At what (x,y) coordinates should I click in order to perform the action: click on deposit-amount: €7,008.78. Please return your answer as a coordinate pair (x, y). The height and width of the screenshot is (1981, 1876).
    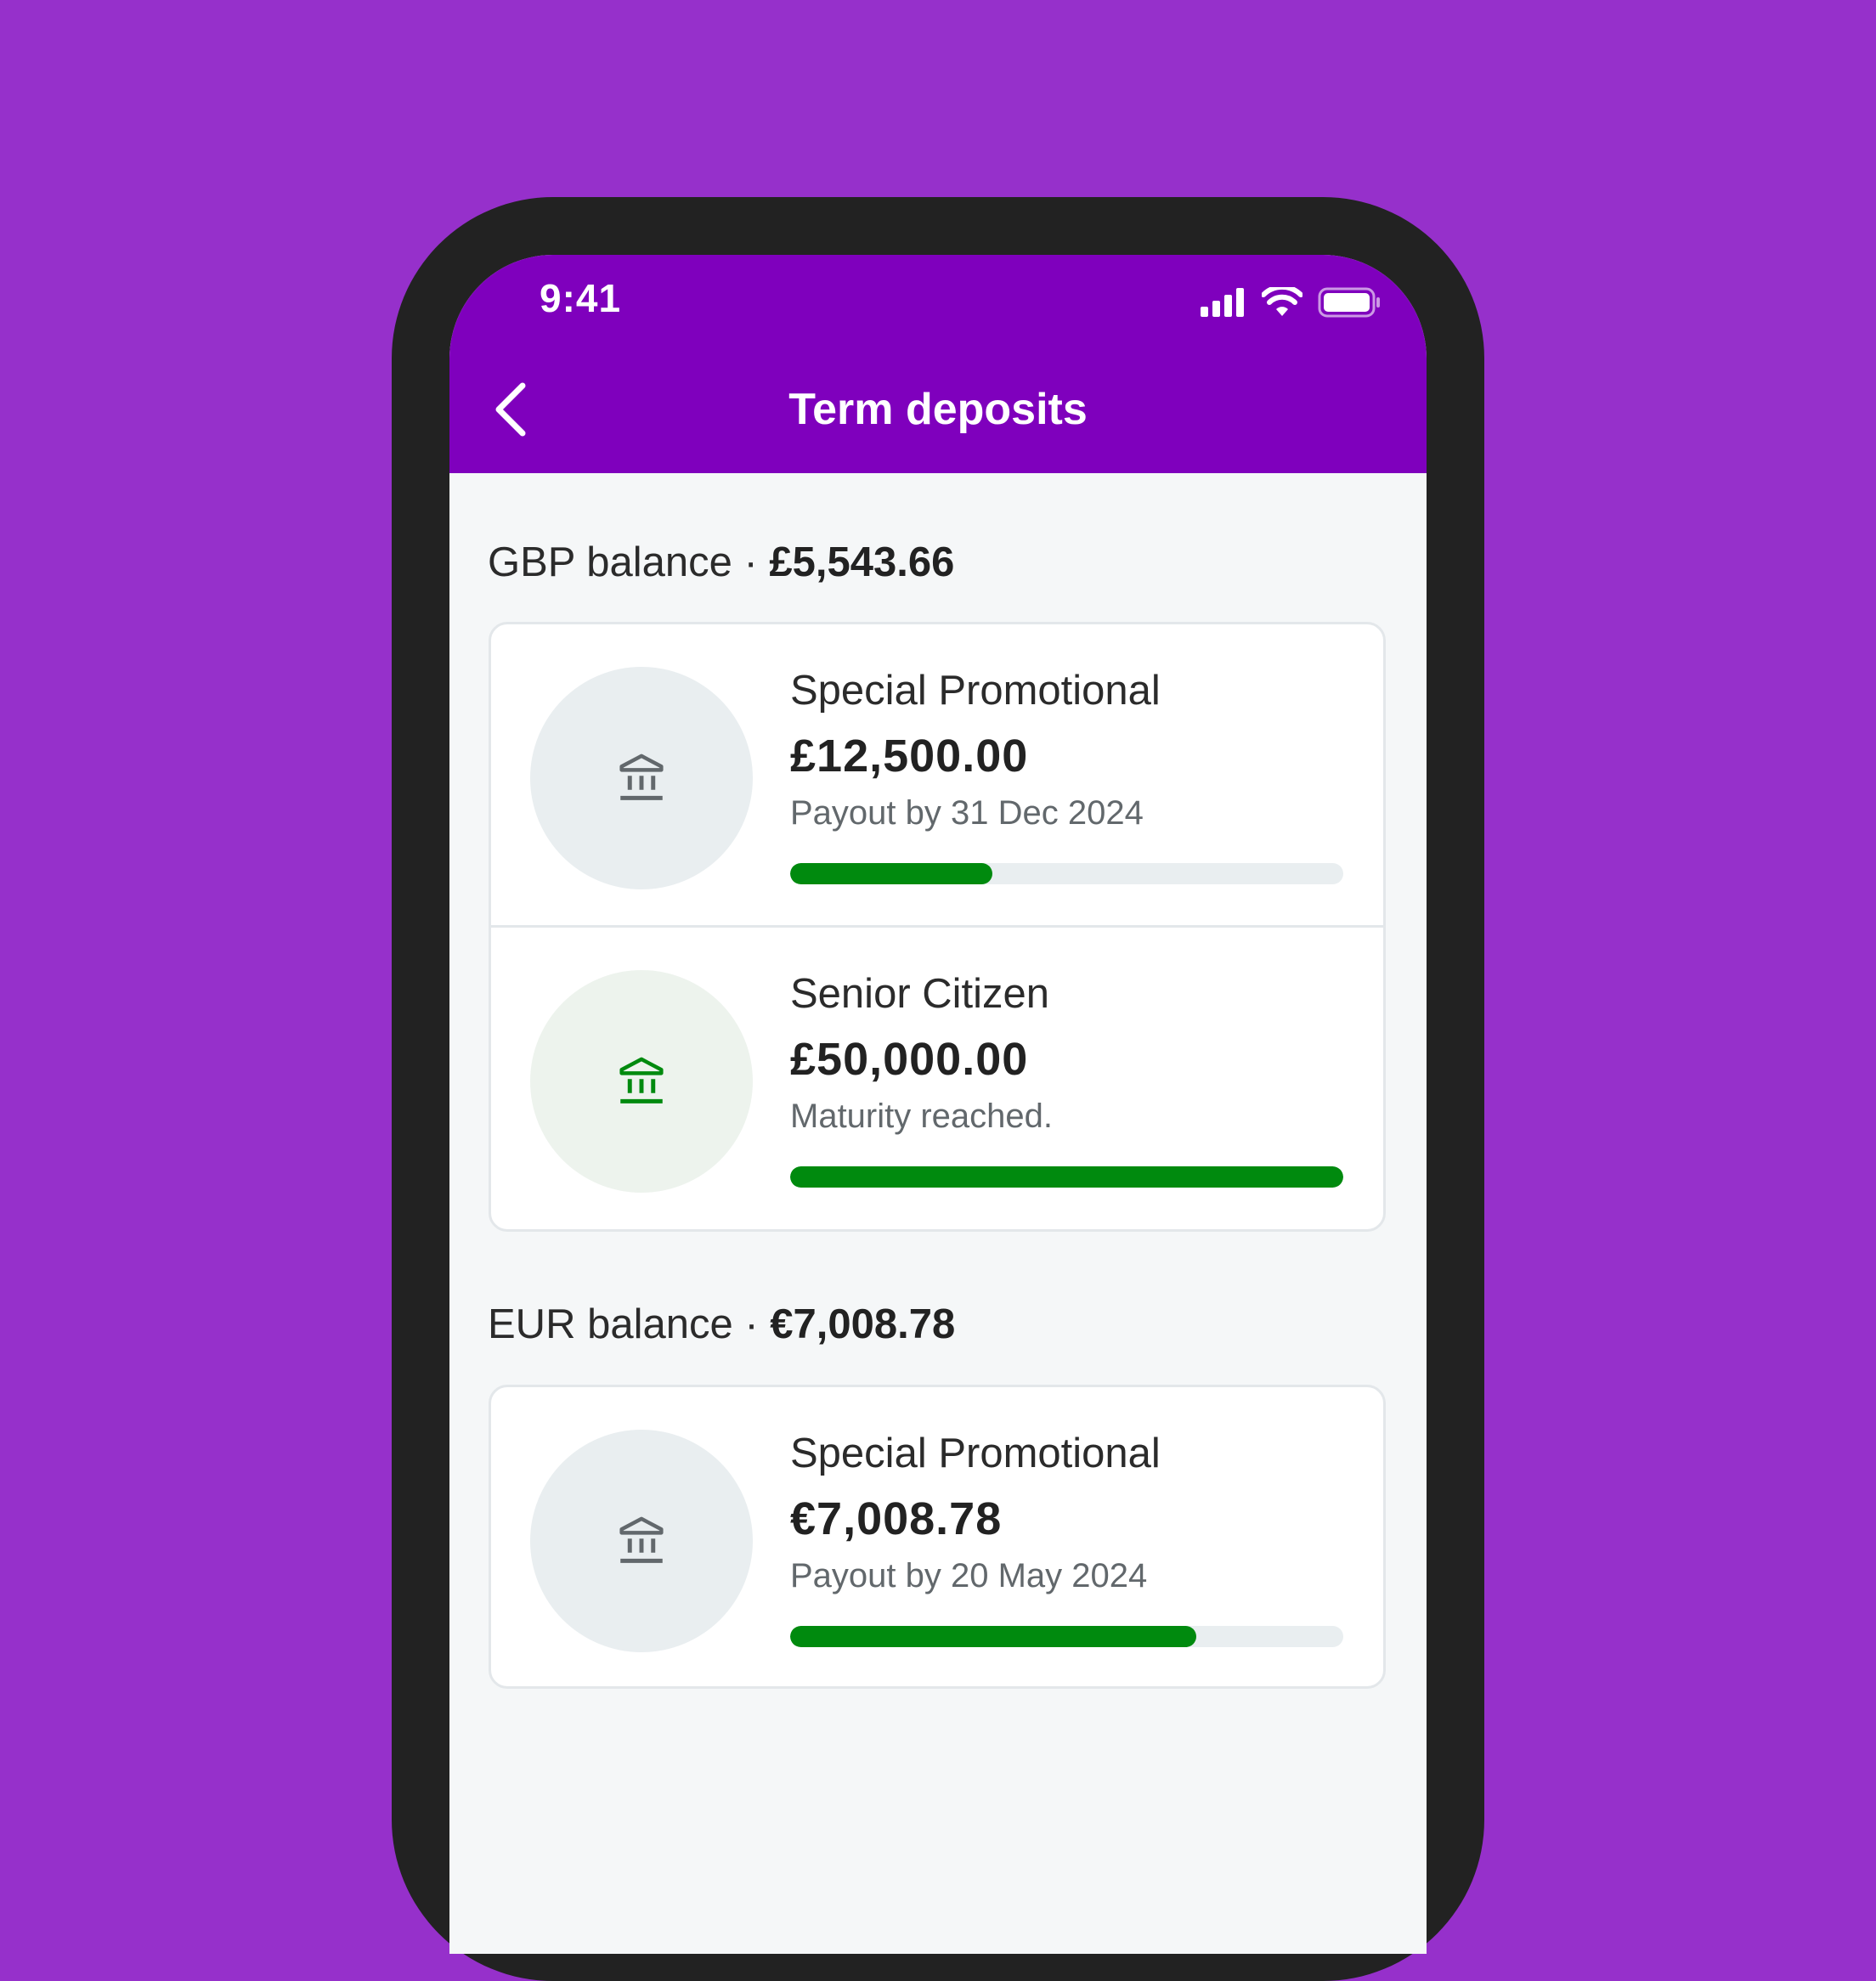
    Looking at the image, I should click on (896, 1519).